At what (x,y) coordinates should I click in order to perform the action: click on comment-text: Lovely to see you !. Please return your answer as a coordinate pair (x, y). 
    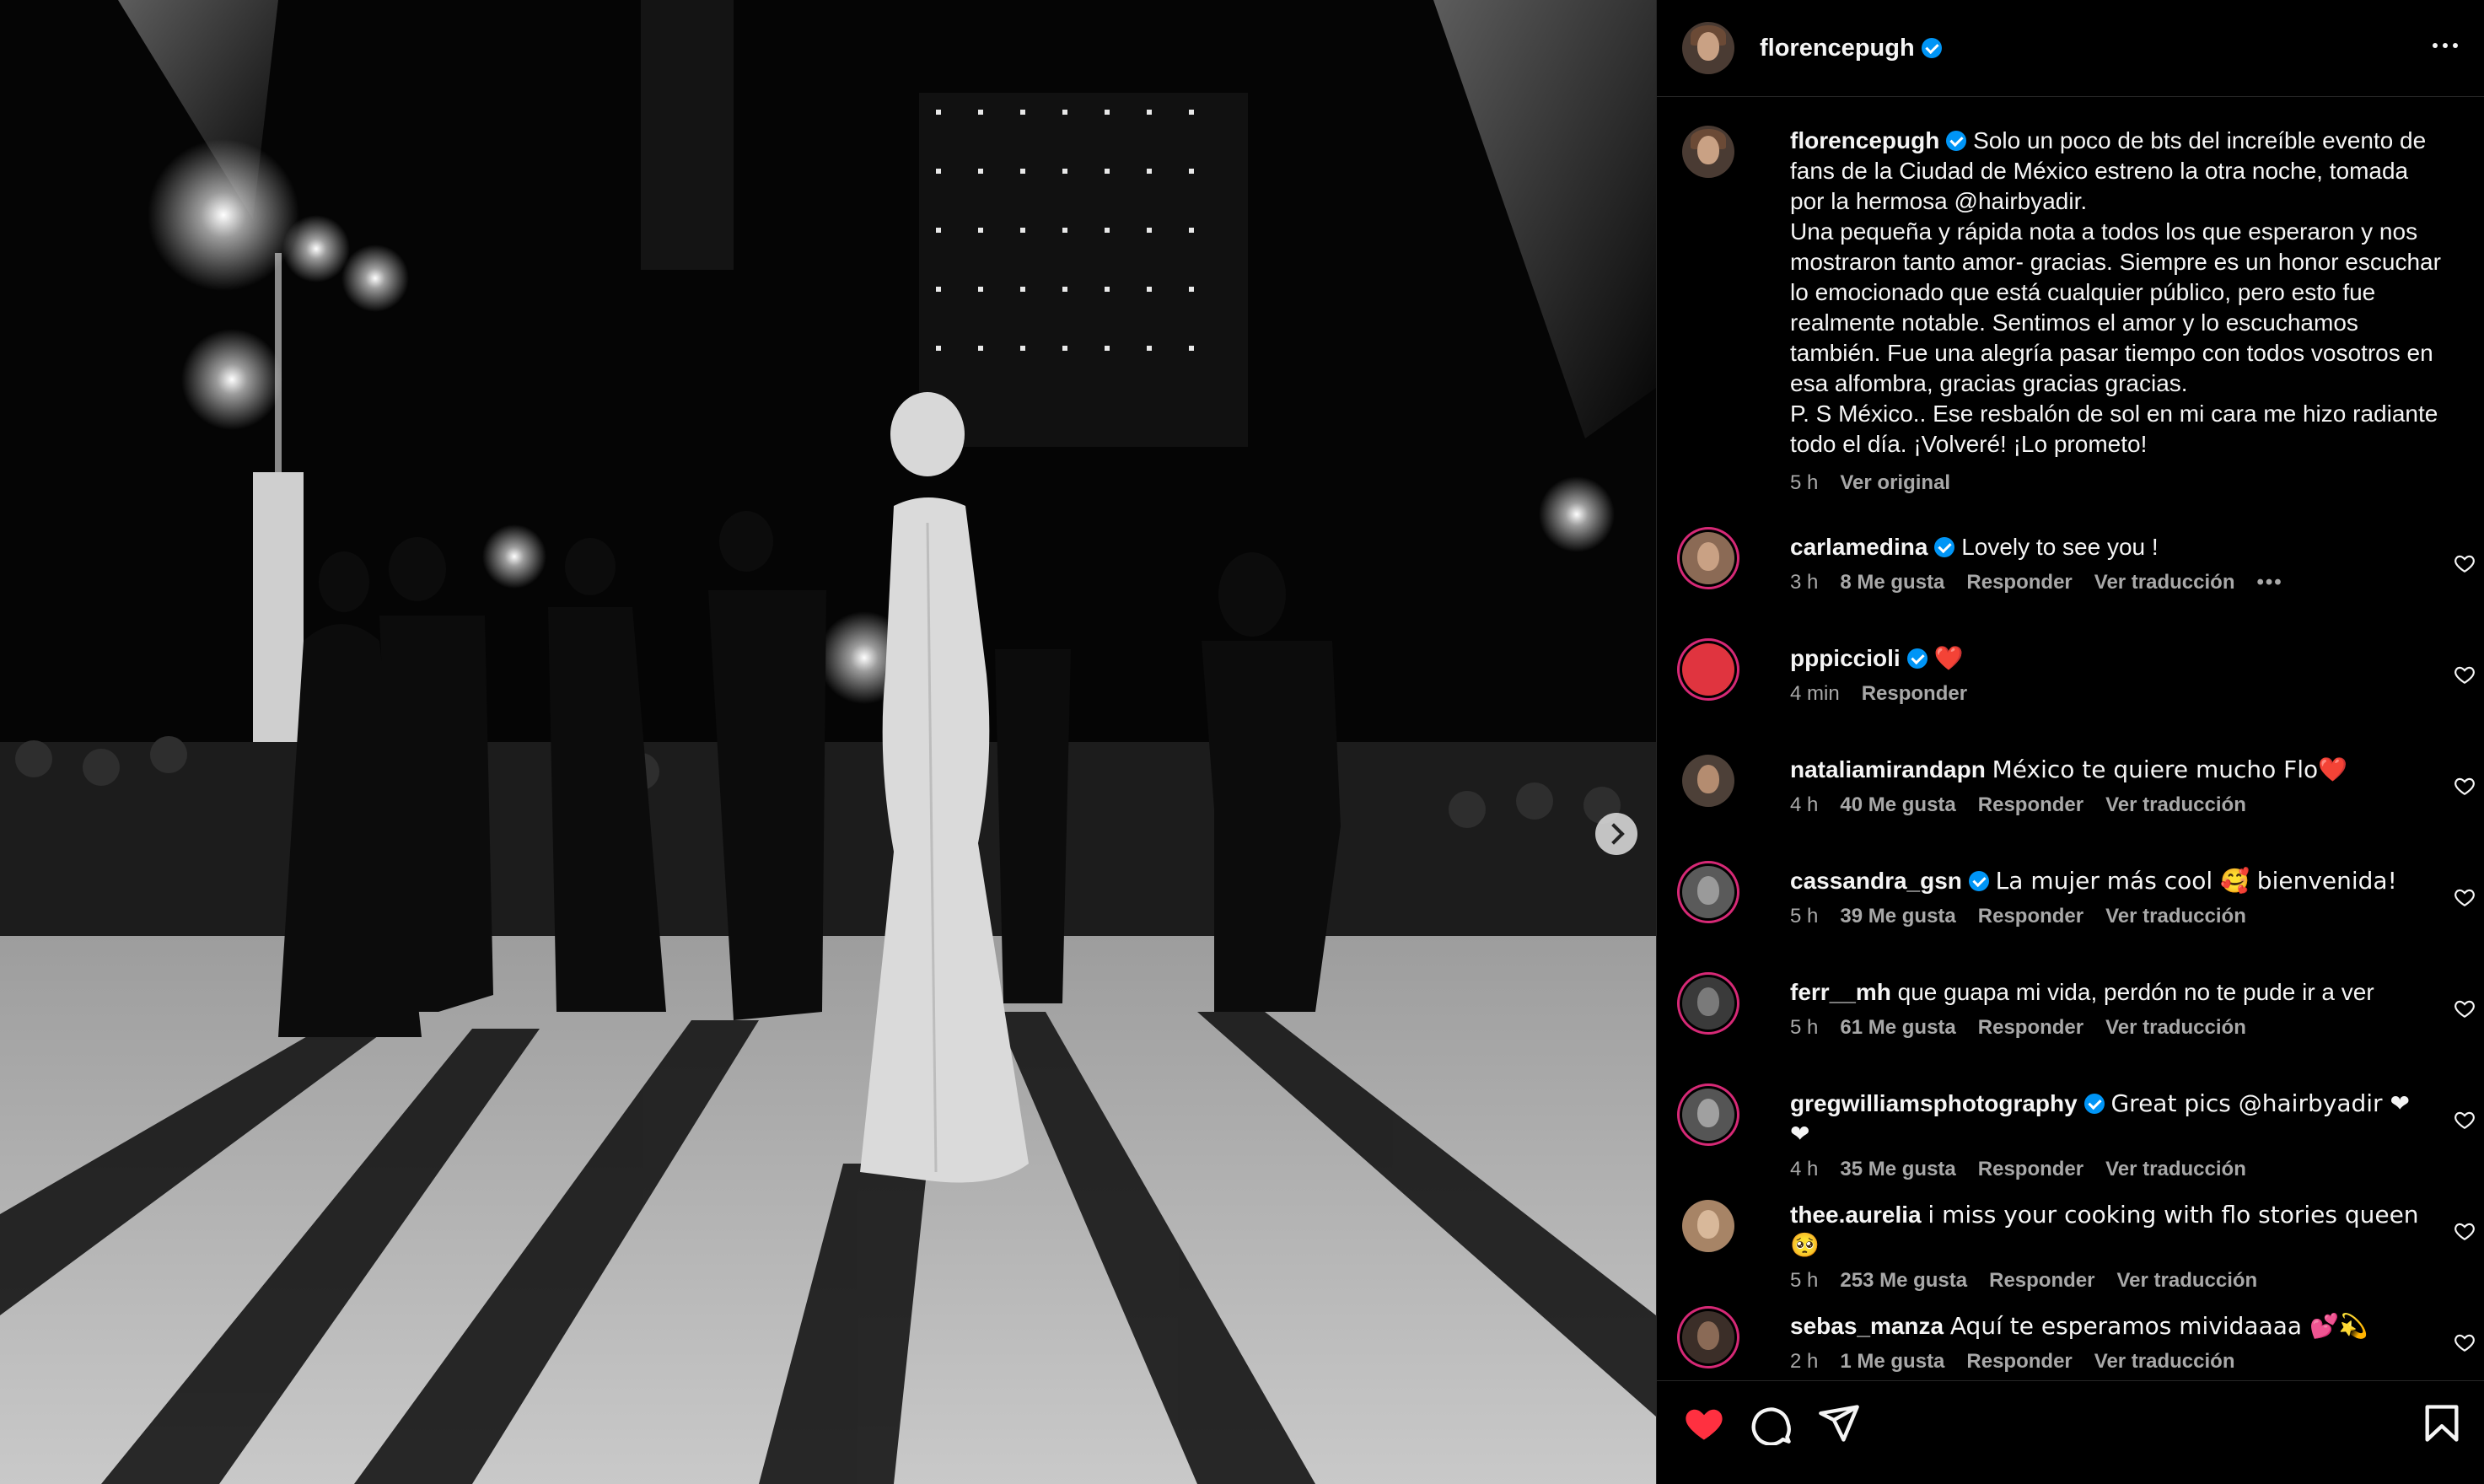
    Looking at the image, I should click on (2060, 547).